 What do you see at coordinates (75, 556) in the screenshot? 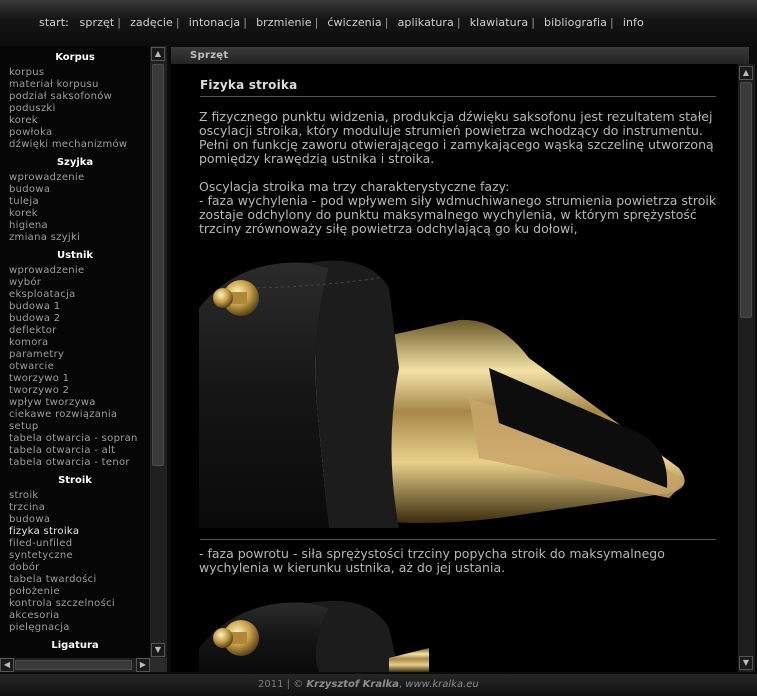
I see `sidebar-link: syntetyczne` at bounding box center [75, 556].